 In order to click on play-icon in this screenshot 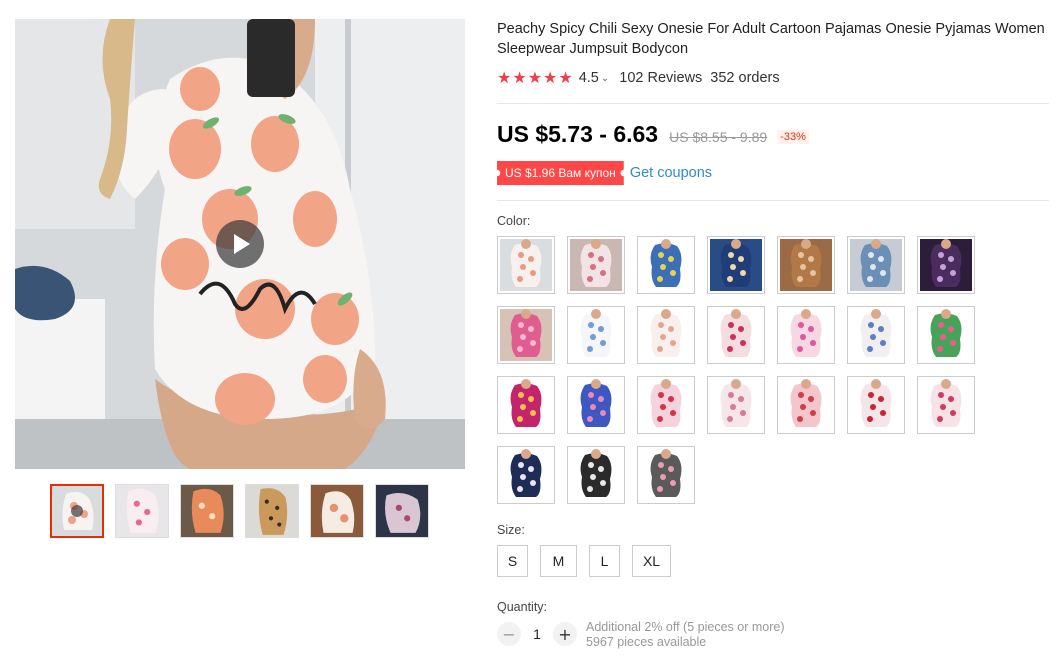, I will do `click(242, 244)`.